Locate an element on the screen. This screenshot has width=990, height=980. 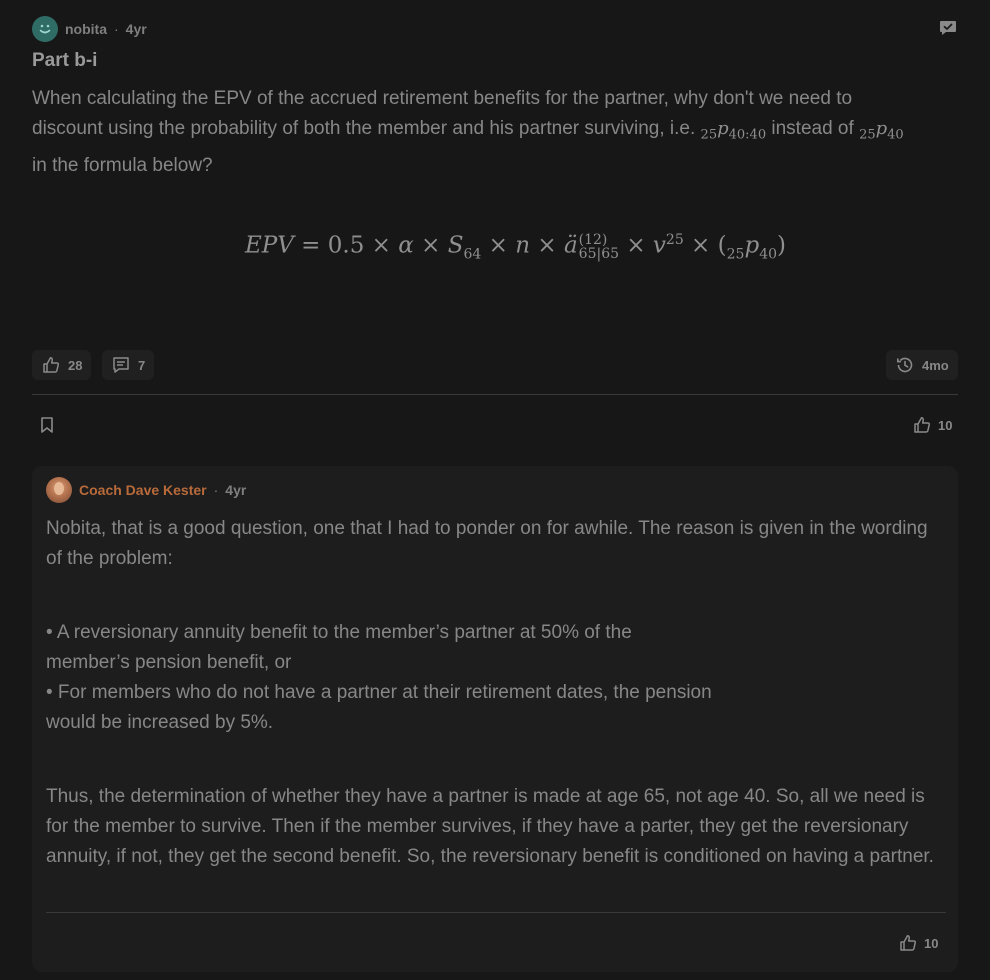
post-author-name: nobita is located at coordinates (86, 29).